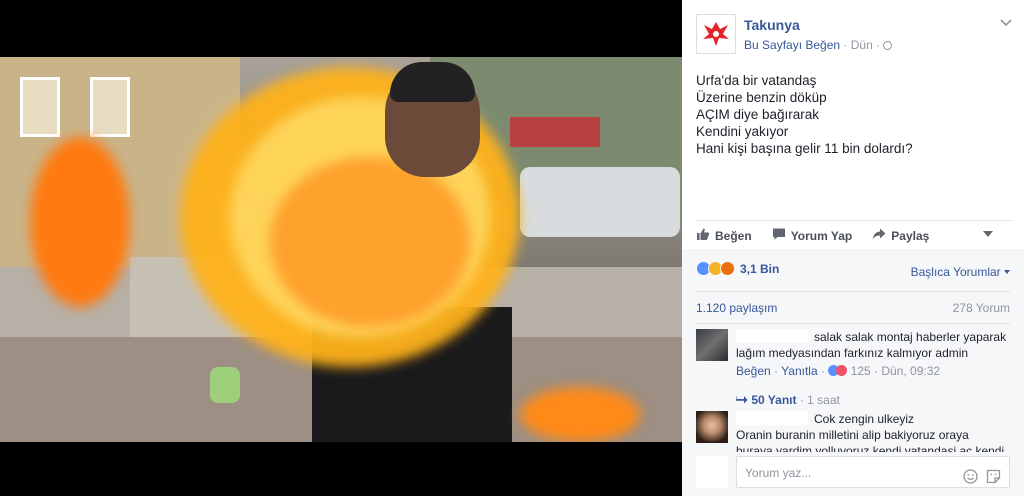 The height and width of the screenshot is (496, 1024). Describe the element at coordinates (799, 371) in the screenshot. I see `comment-reply-link: Yanıtla` at that location.